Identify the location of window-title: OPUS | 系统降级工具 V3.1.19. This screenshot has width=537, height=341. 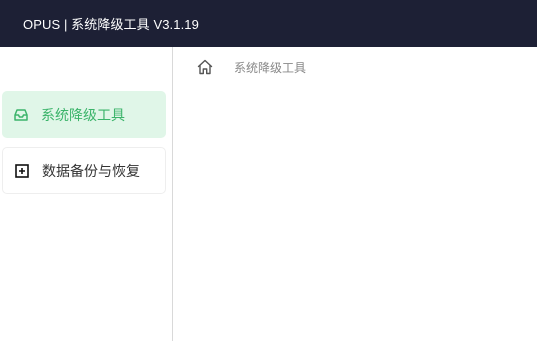
(111, 24).